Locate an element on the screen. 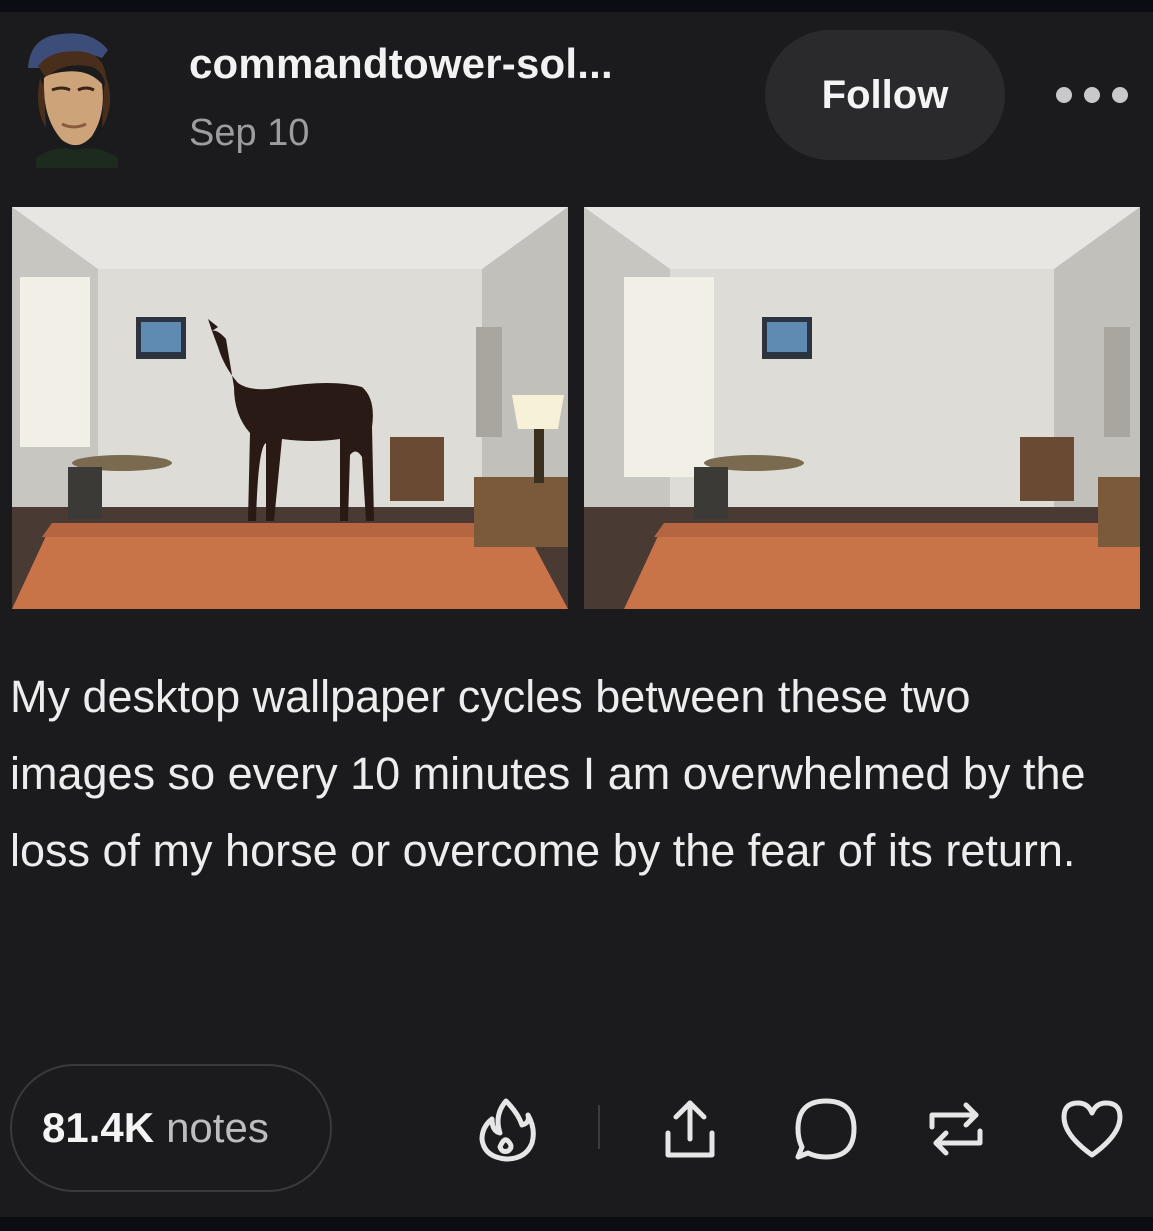  ellipsis-icon is located at coordinates (1092, 95).